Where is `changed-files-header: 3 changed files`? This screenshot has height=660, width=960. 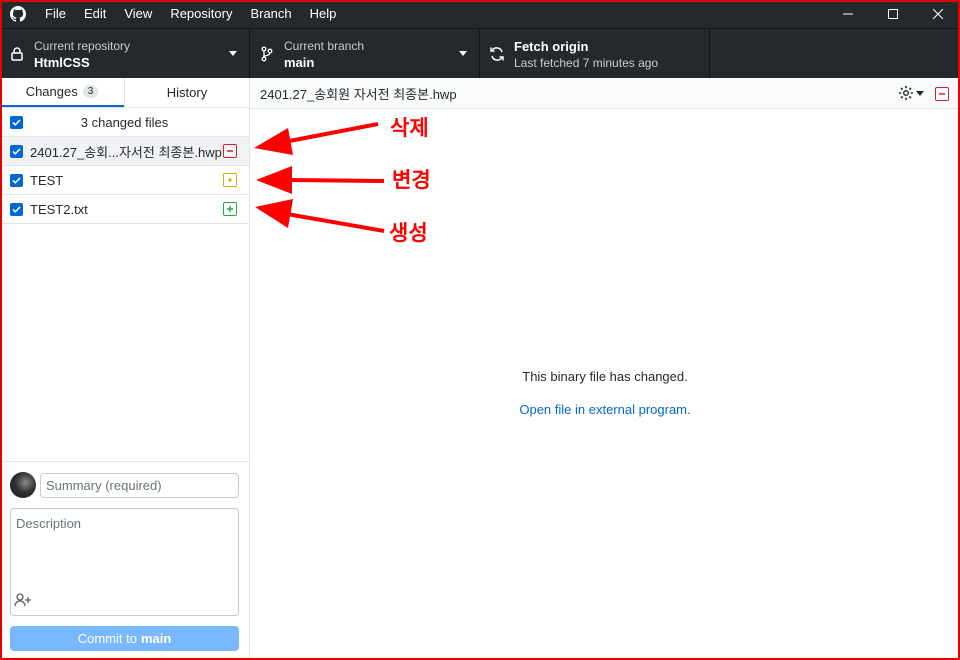 changed-files-header: 3 changed files is located at coordinates (124, 122).